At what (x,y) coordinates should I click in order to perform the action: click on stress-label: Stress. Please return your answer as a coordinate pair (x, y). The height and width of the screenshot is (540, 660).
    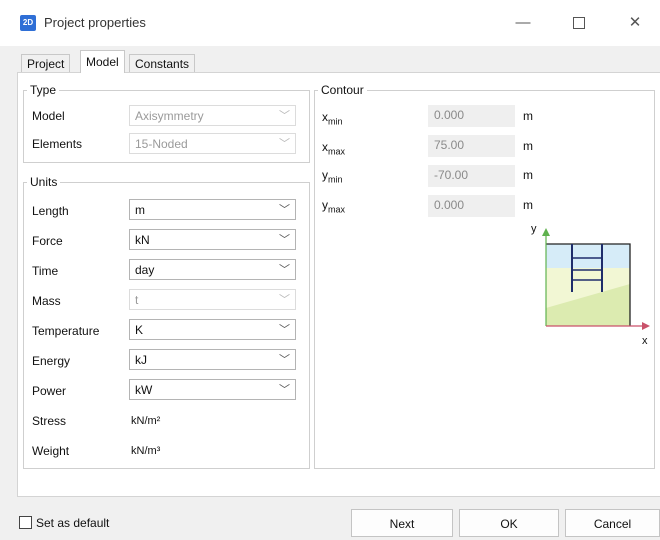
    Looking at the image, I should click on (49, 421).